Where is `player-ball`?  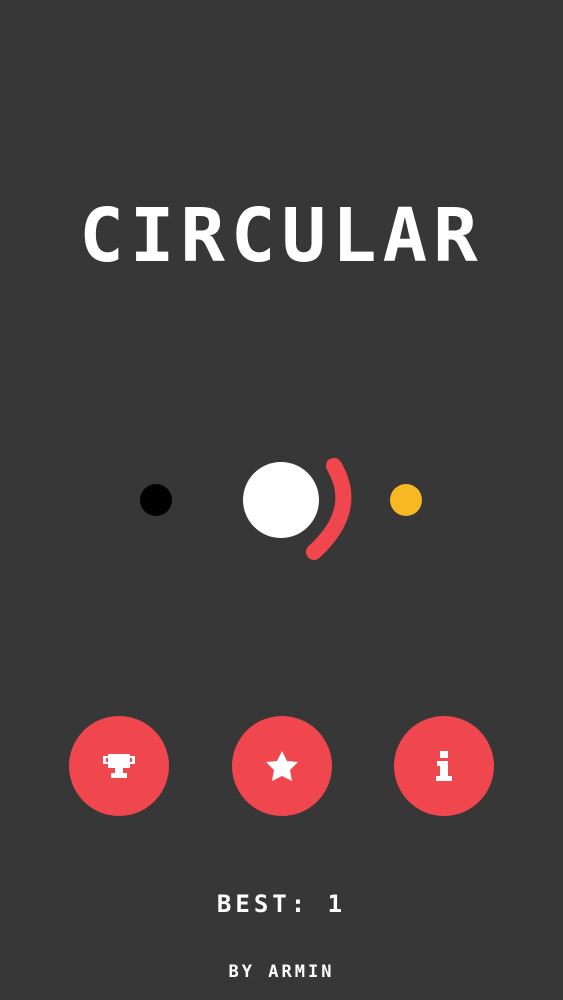
player-ball is located at coordinates (281, 500).